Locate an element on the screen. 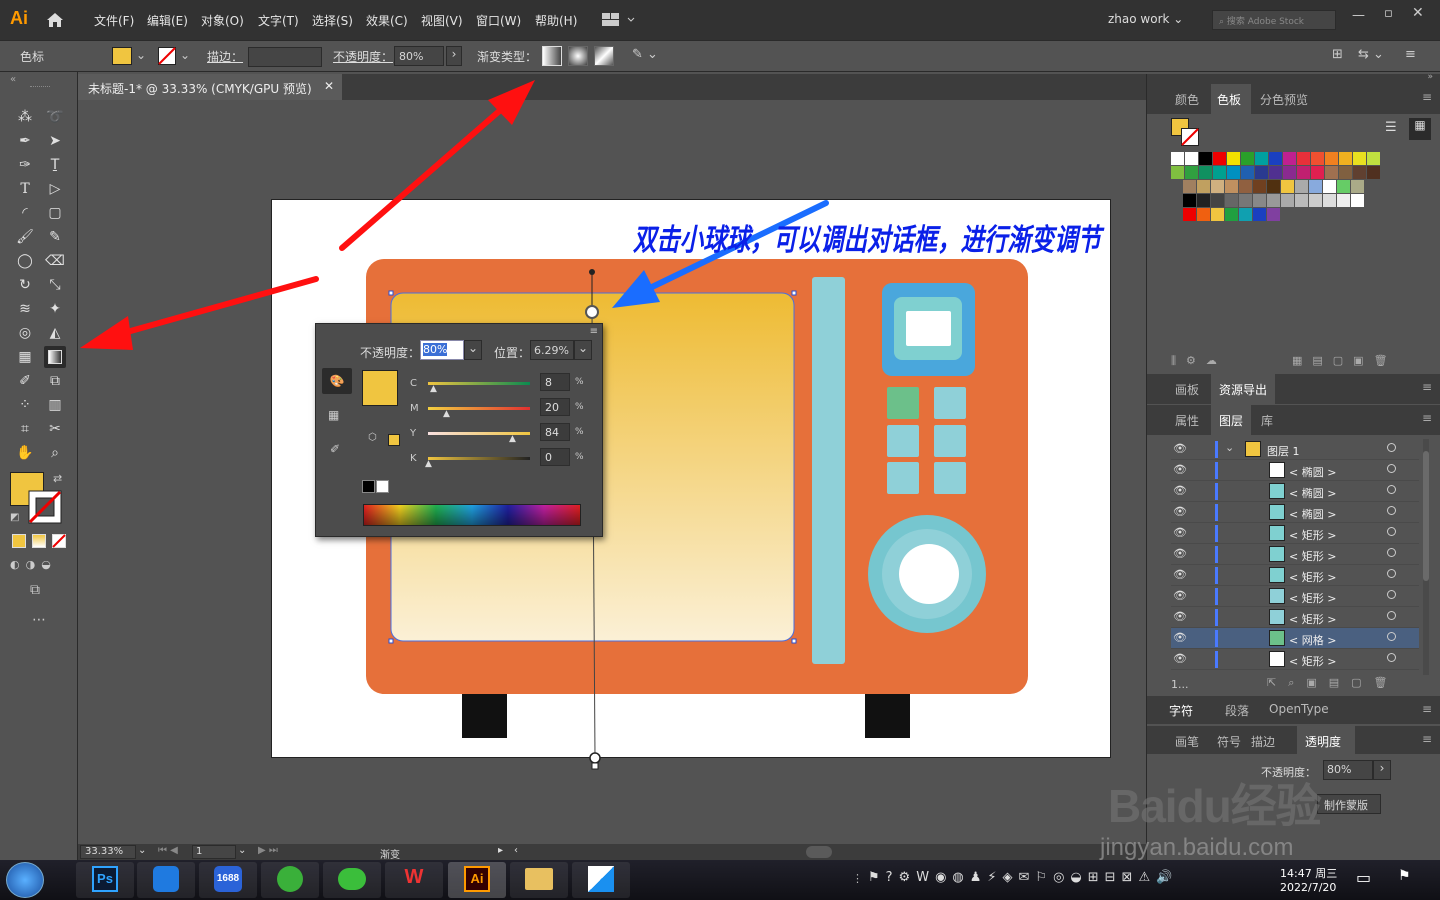 Image resolution: width=1440 pixels, height=900 pixels. collapse-icon: « is located at coordinates (13, 79).